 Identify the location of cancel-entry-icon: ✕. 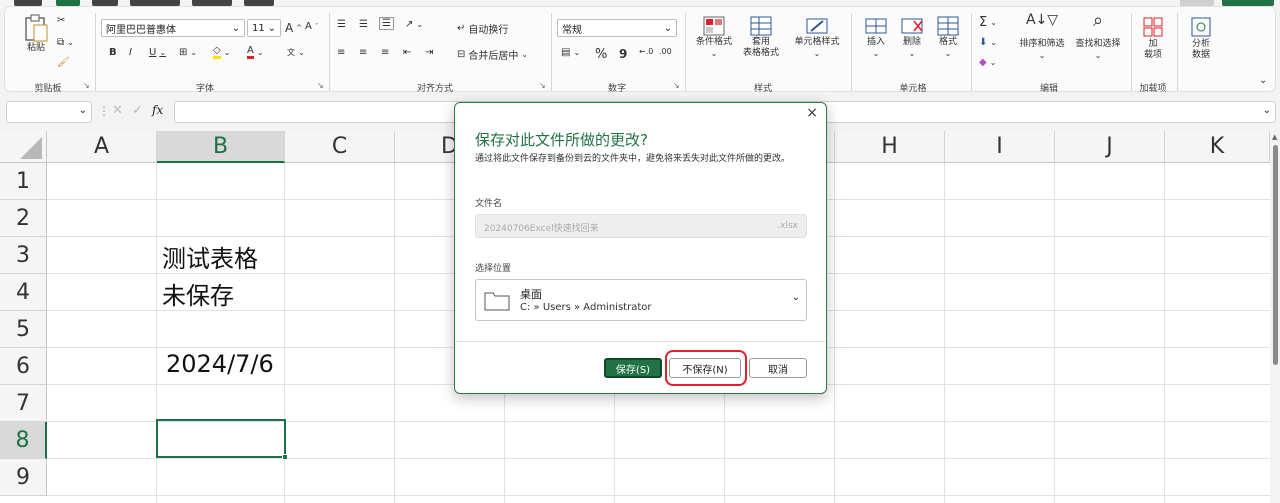
(117, 110).